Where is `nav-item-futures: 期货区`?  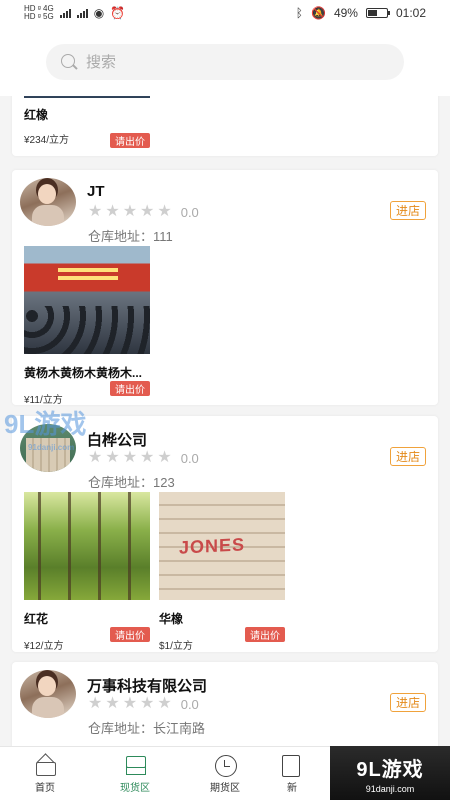
nav-item-futures: 期货区 is located at coordinates (225, 773).